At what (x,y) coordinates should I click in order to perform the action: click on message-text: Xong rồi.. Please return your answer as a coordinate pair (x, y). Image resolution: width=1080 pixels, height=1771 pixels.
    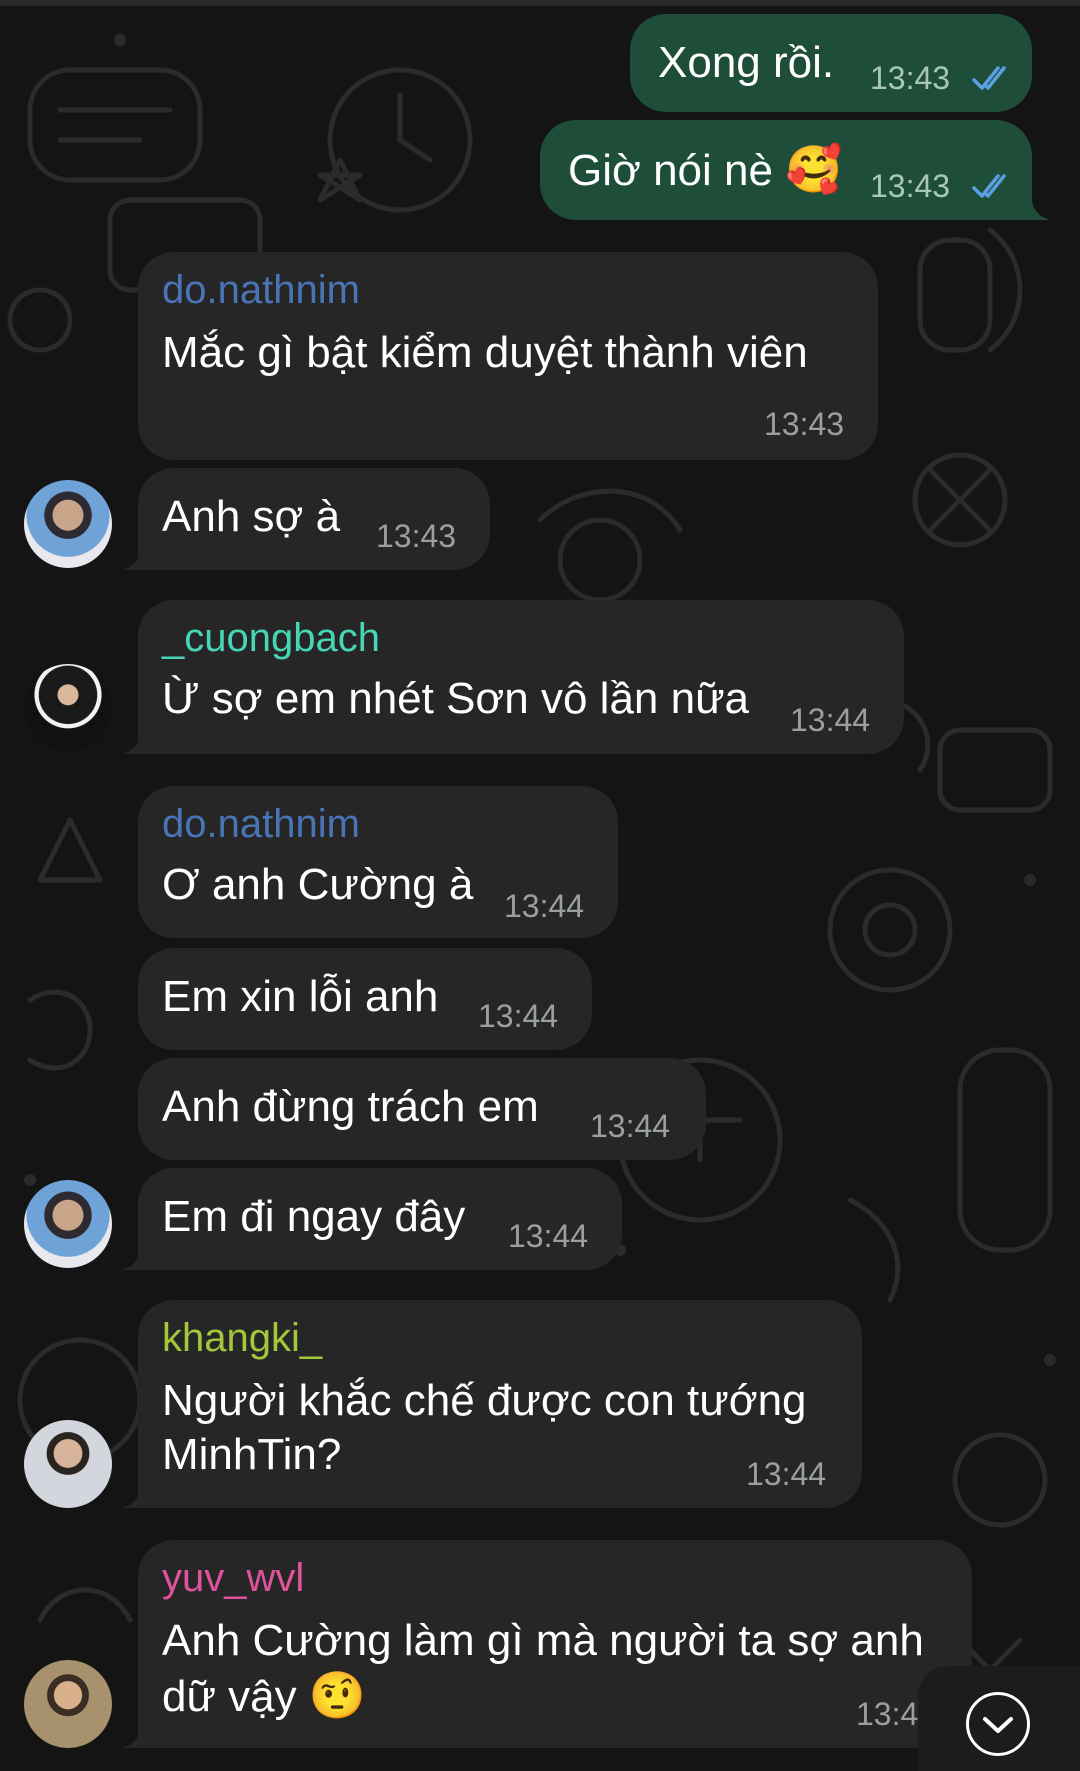
    Looking at the image, I should click on (746, 62).